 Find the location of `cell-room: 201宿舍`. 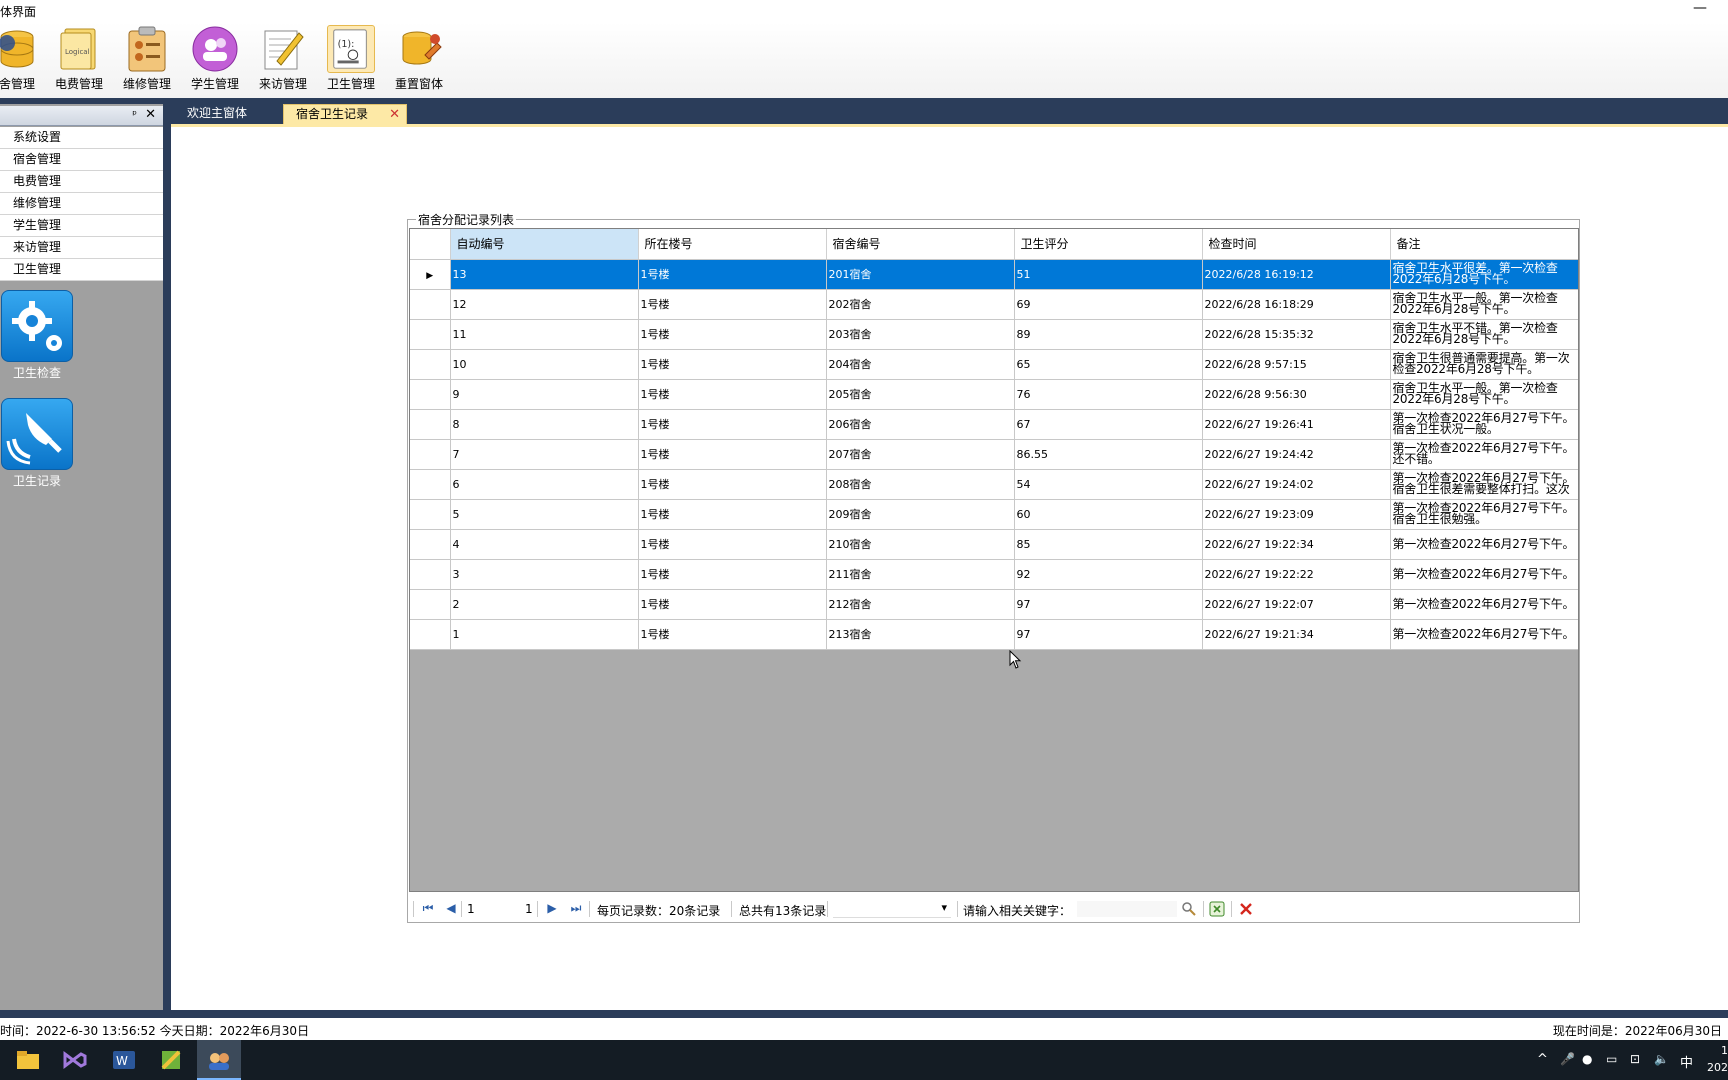

cell-room: 201宿舍 is located at coordinates (920, 274).